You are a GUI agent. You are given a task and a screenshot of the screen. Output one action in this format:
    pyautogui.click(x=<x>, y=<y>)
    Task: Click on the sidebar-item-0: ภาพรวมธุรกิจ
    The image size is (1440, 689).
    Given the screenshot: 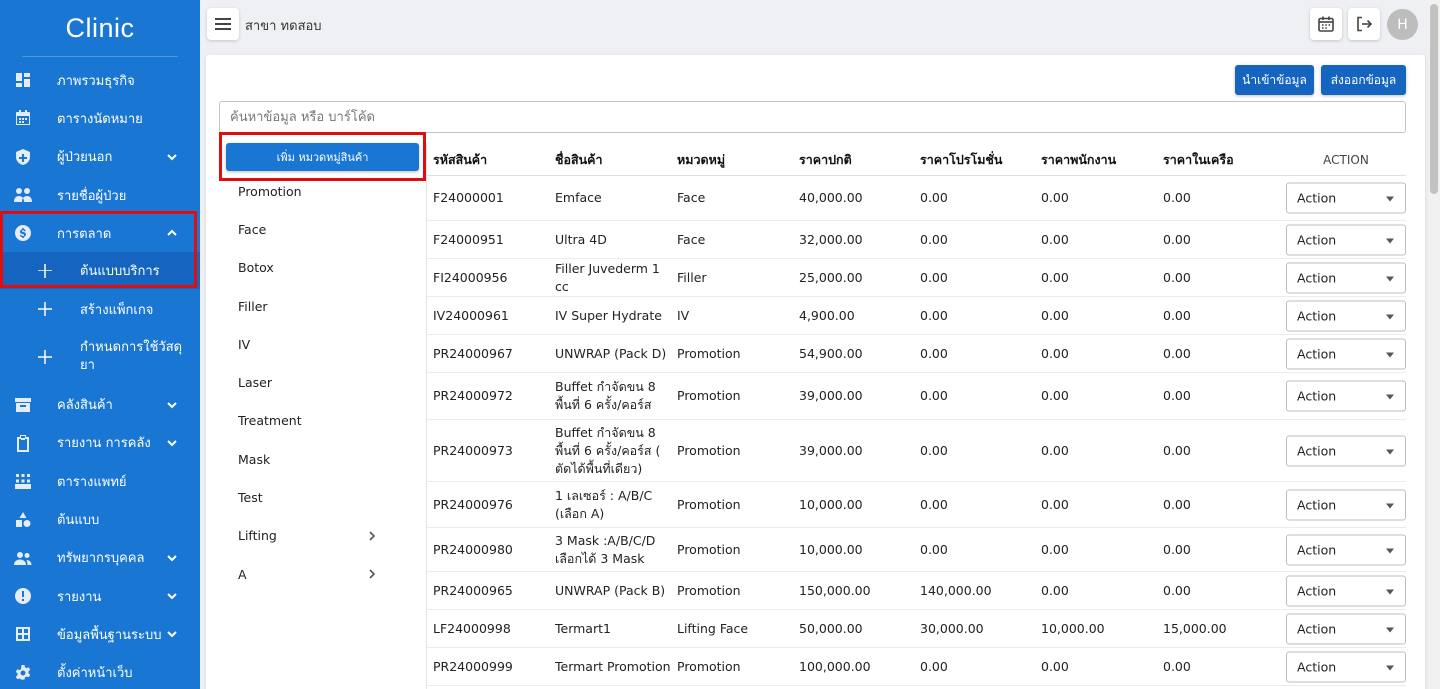 What is the action you would take?
    pyautogui.click(x=100, y=80)
    